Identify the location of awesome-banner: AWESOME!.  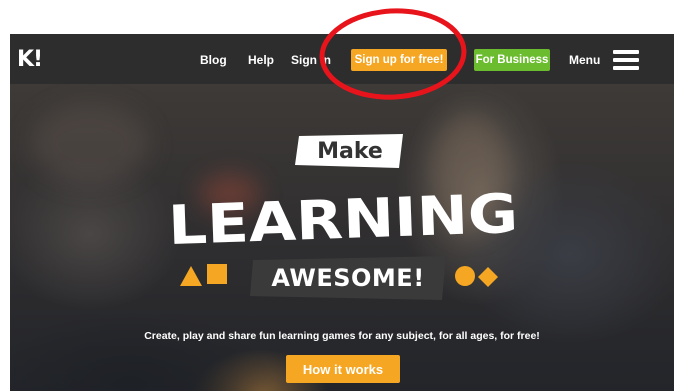
(348, 278).